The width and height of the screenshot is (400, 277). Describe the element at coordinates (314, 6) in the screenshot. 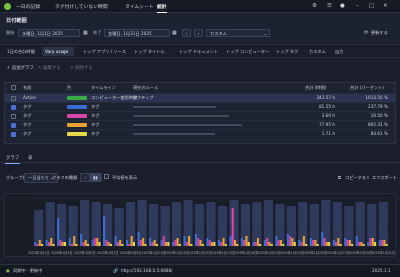

I see `extensions-icon: ⚙` at that location.